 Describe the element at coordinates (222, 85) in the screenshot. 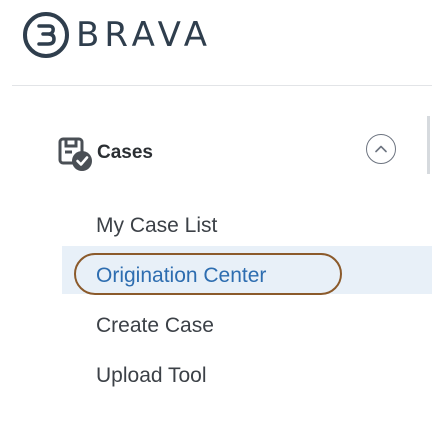

I see `header-divider` at that location.